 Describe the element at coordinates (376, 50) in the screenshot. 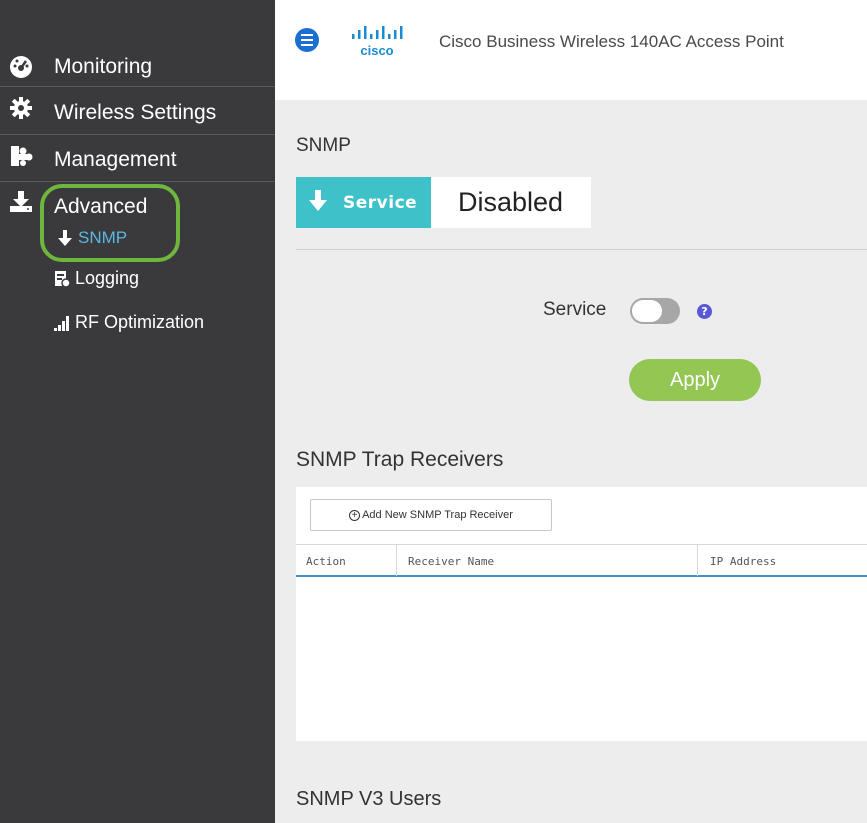

I see `cisco-logo-text: cisco` at that location.